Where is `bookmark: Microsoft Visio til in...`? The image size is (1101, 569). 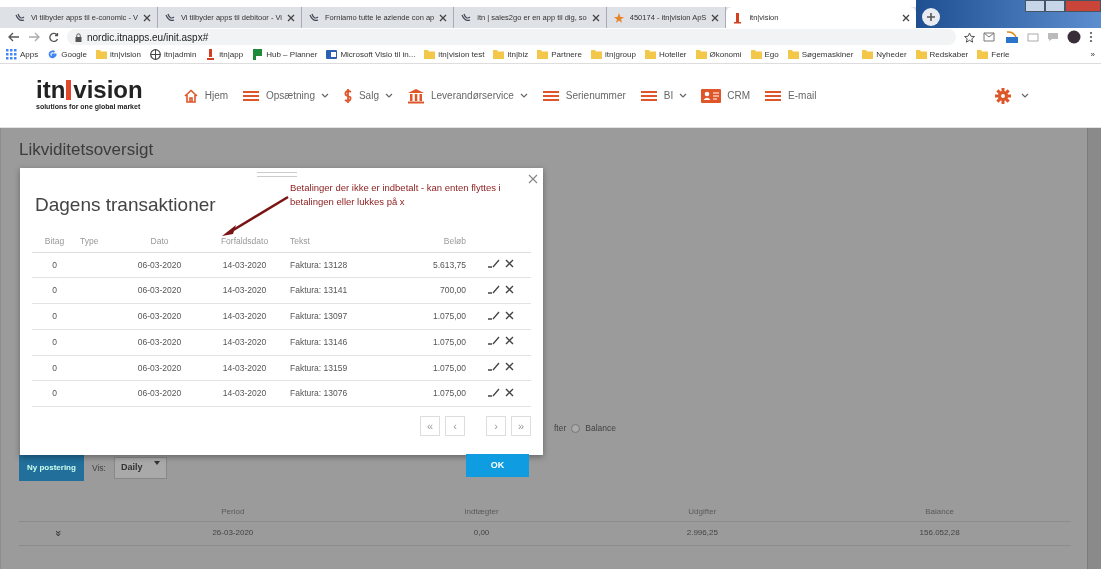 bookmark: Microsoft Visio til in... is located at coordinates (371, 54).